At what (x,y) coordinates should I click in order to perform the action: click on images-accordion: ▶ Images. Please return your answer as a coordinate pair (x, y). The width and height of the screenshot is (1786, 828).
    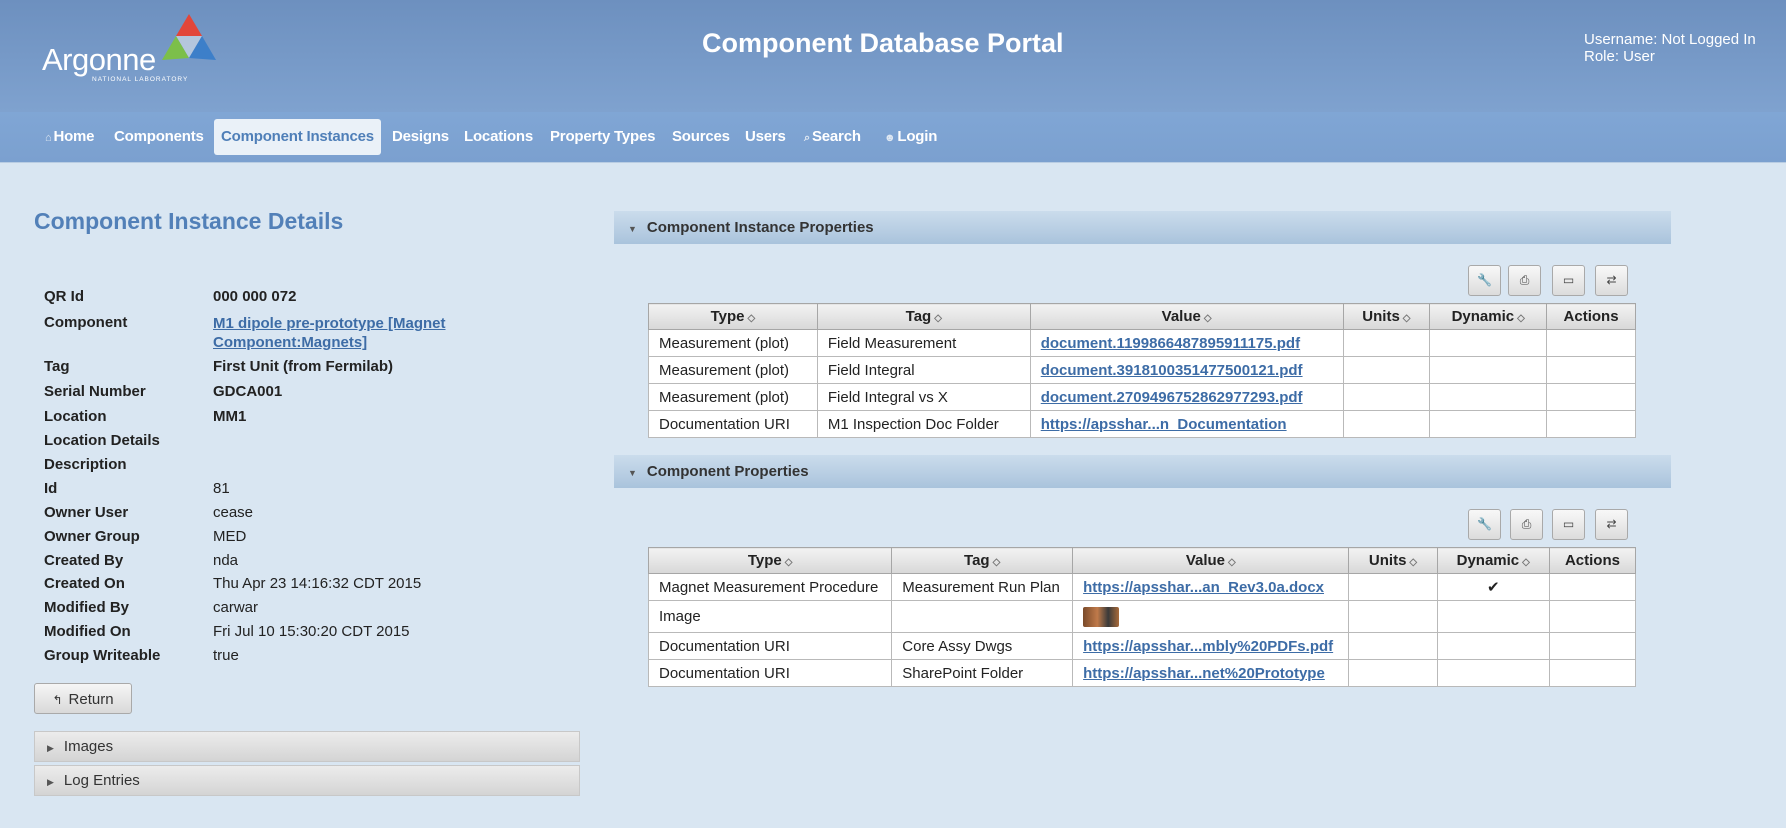
    Looking at the image, I should click on (307, 746).